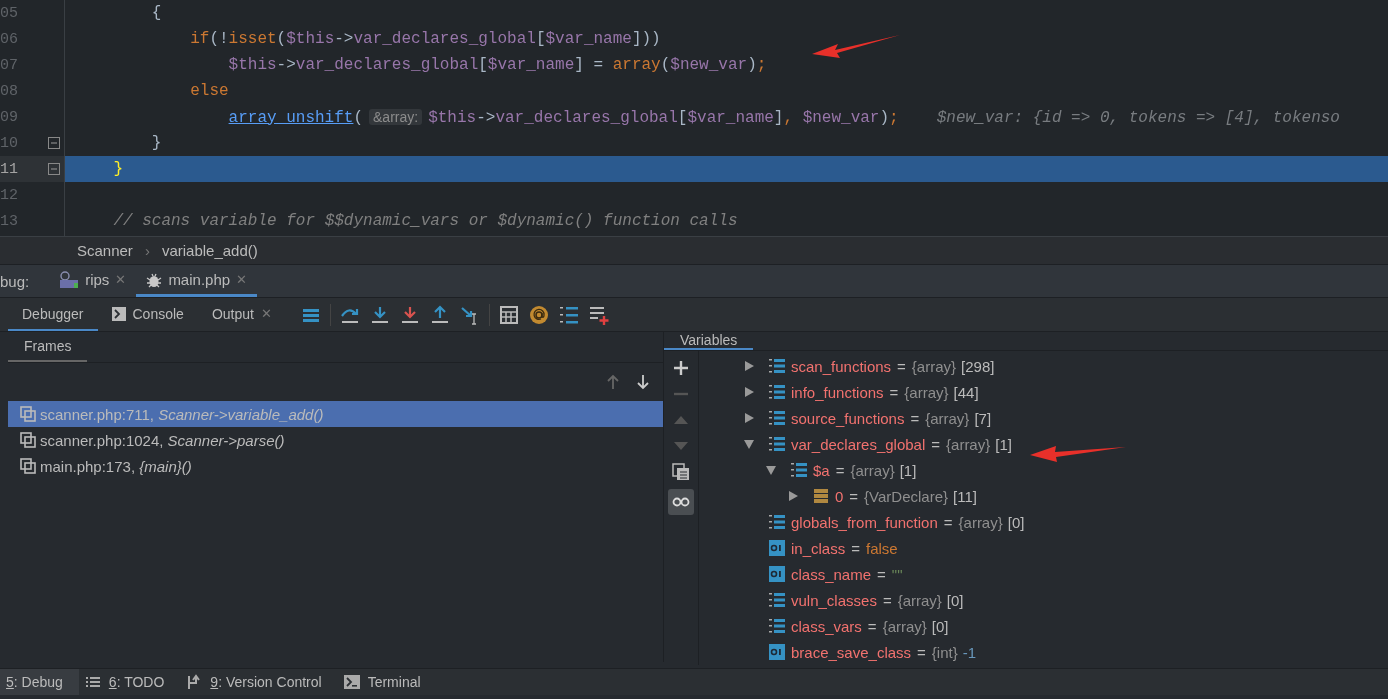 The height and width of the screenshot is (699, 1388). Describe the element at coordinates (199, 279) in the screenshot. I see `debug-session-tab: main.php` at that location.